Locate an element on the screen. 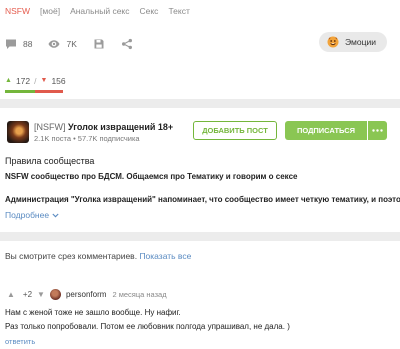 The image size is (400, 349). tag-anal: Анальный секс is located at coordinates (99, 11).